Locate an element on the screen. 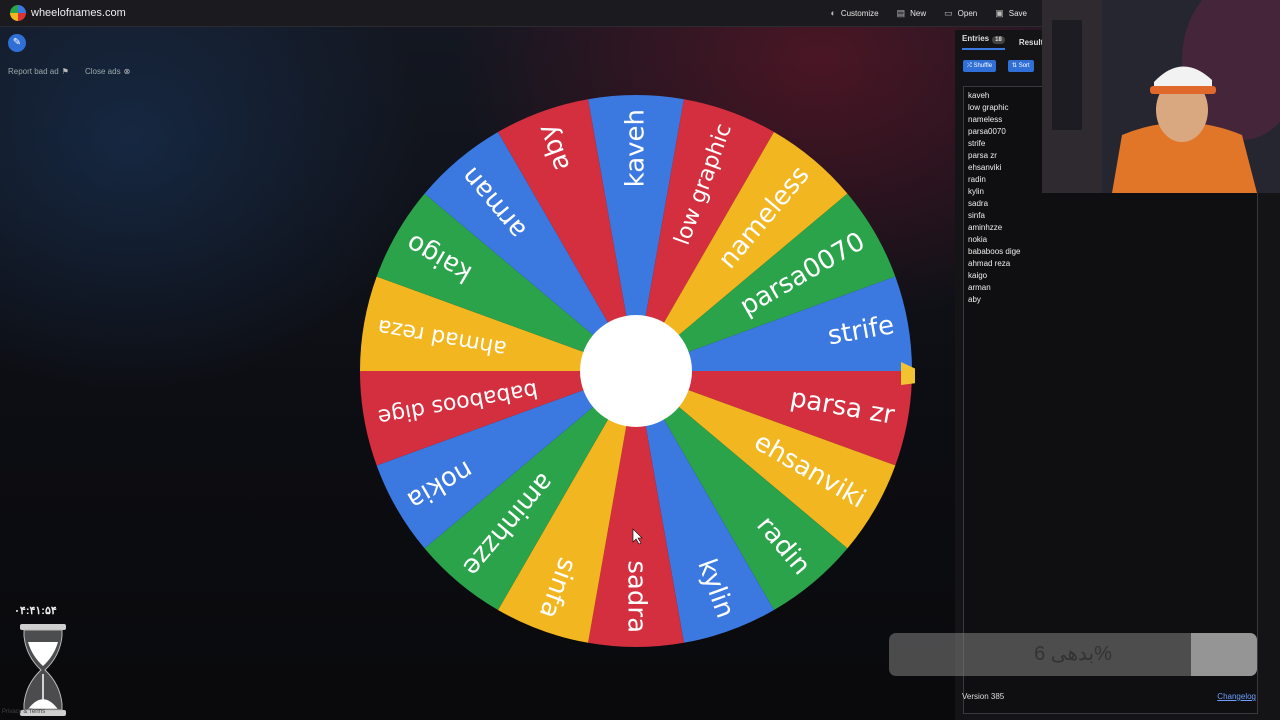  open-button: ▭ Open is located at coordinates (960, 13).